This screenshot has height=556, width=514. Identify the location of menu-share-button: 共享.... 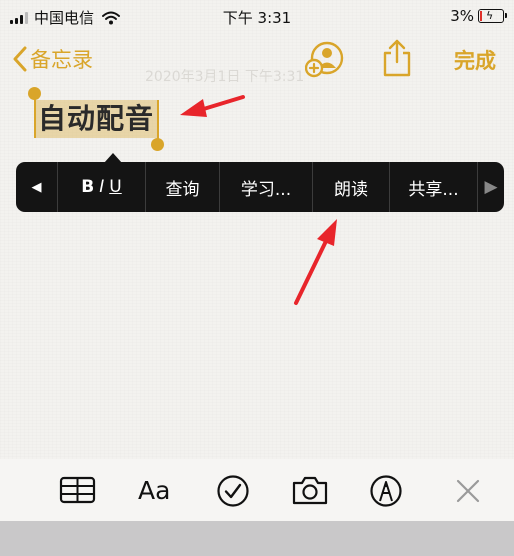
(434, 187).